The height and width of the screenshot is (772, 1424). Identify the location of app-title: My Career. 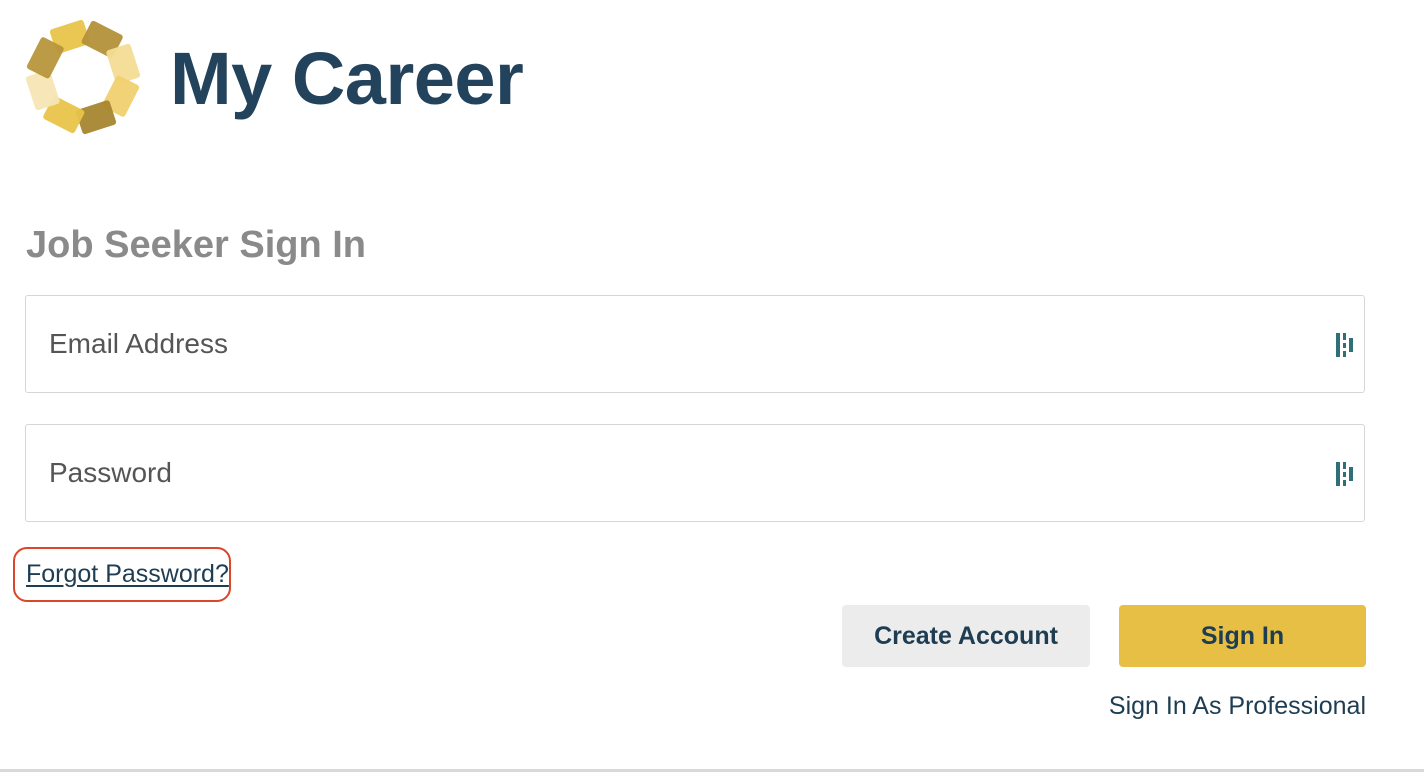
(347, 78).